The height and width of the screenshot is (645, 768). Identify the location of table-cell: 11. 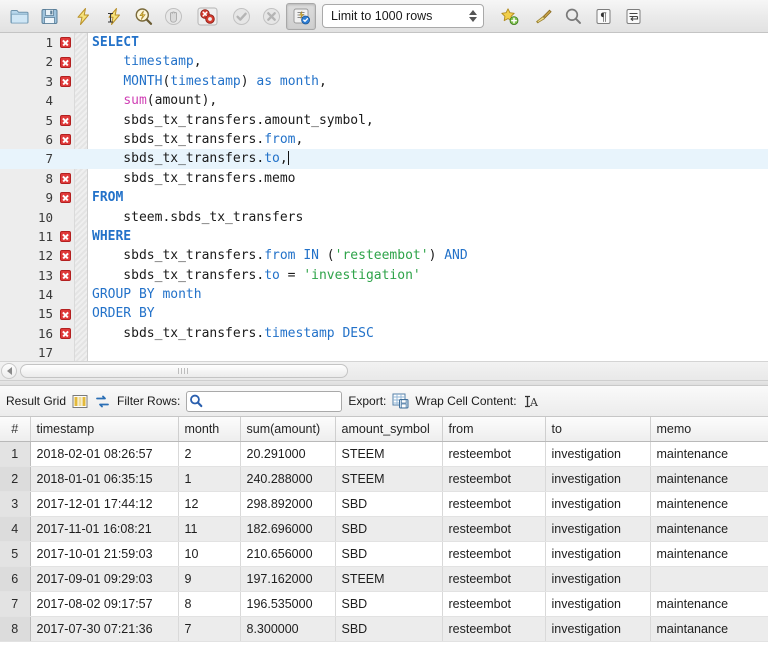
(209, 529).